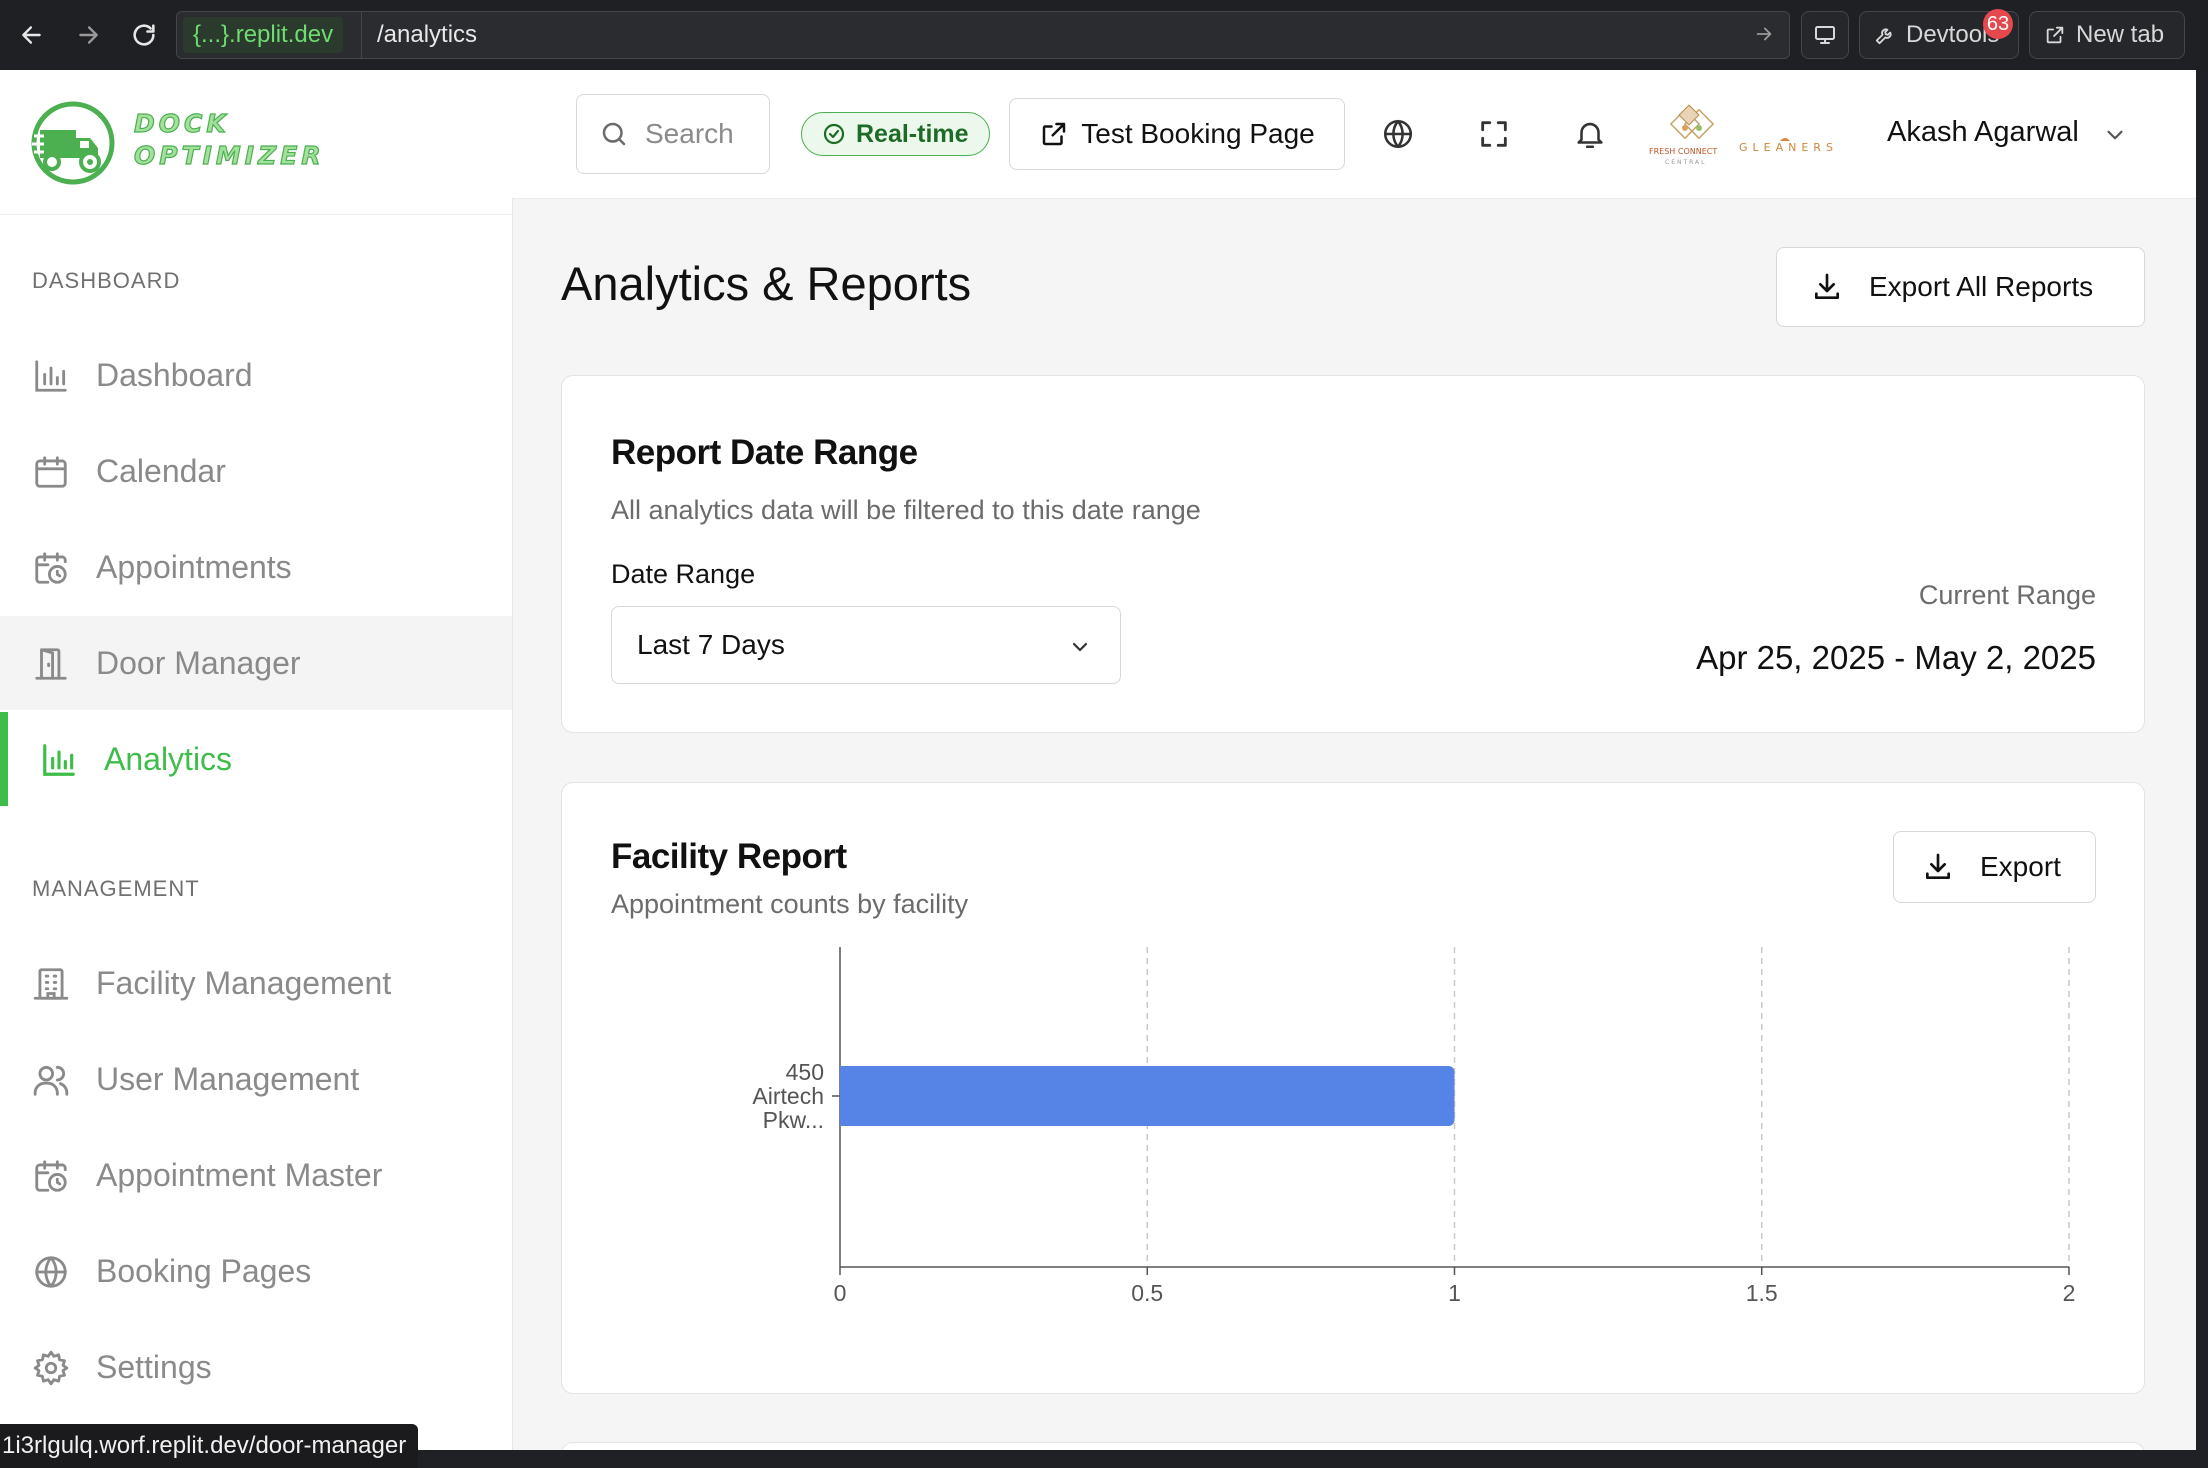 This screenshot has height=1468, width=2208. What do you see at coordinates (1686, 162) in the screenshot?
I see `org-logo-sub: CENTRAL` at bounding box center [1686, 162].